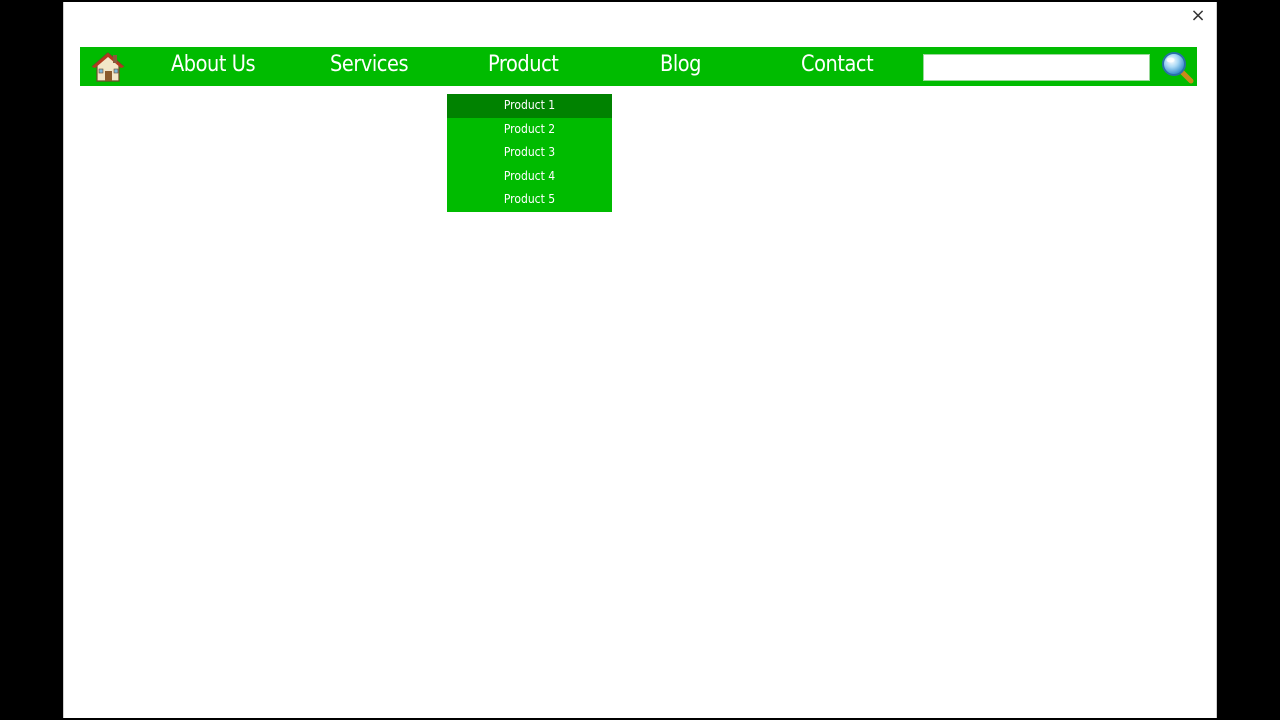 This screenshot has height=720, width=1280. What do you see at coordinates (1036, 67) in the screenshot?
I see `search-input` at bounding box center [1036, 67].